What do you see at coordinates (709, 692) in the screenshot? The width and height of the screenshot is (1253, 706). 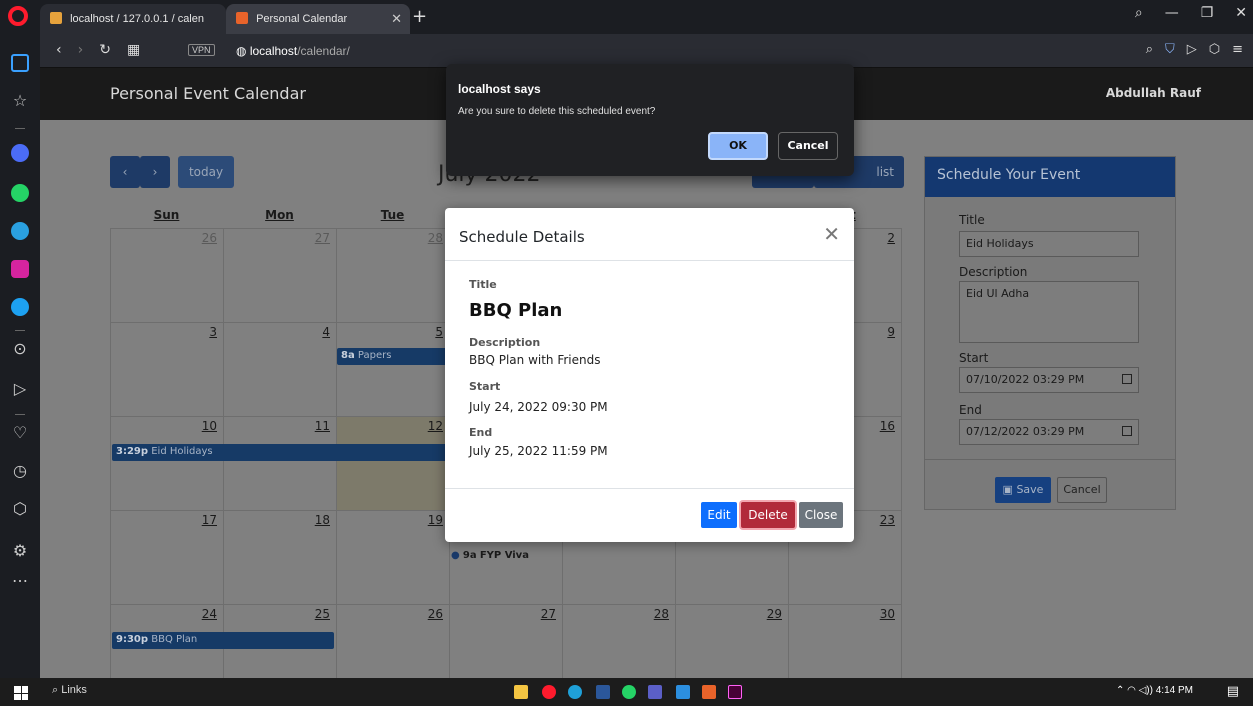 I see `calendar-taskbar-icon` at bounding box center [709, 692].